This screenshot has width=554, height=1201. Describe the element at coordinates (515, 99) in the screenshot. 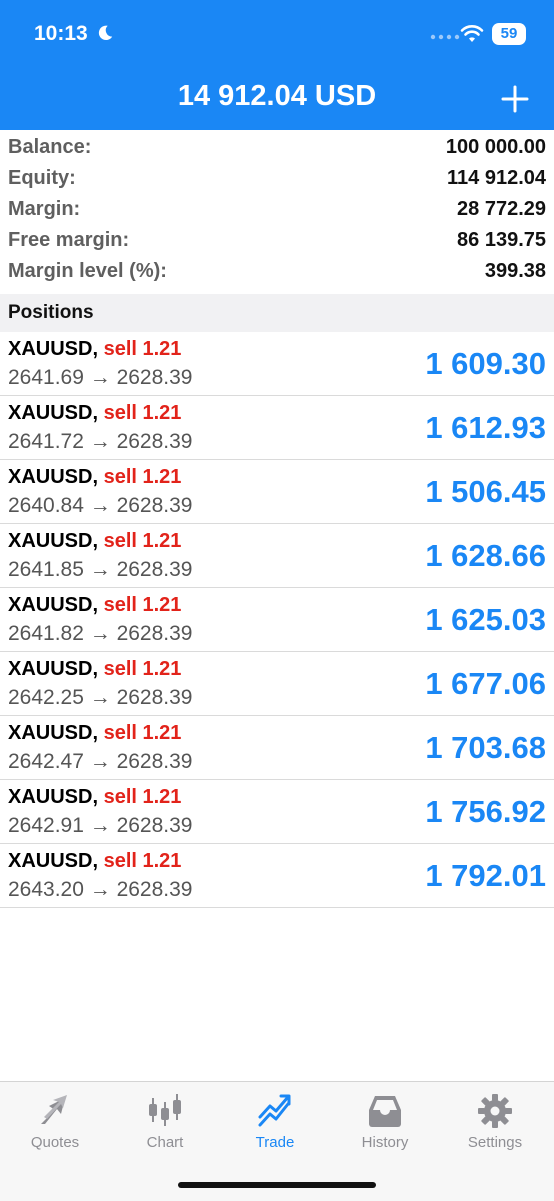

I see `add-order-button` at that location.